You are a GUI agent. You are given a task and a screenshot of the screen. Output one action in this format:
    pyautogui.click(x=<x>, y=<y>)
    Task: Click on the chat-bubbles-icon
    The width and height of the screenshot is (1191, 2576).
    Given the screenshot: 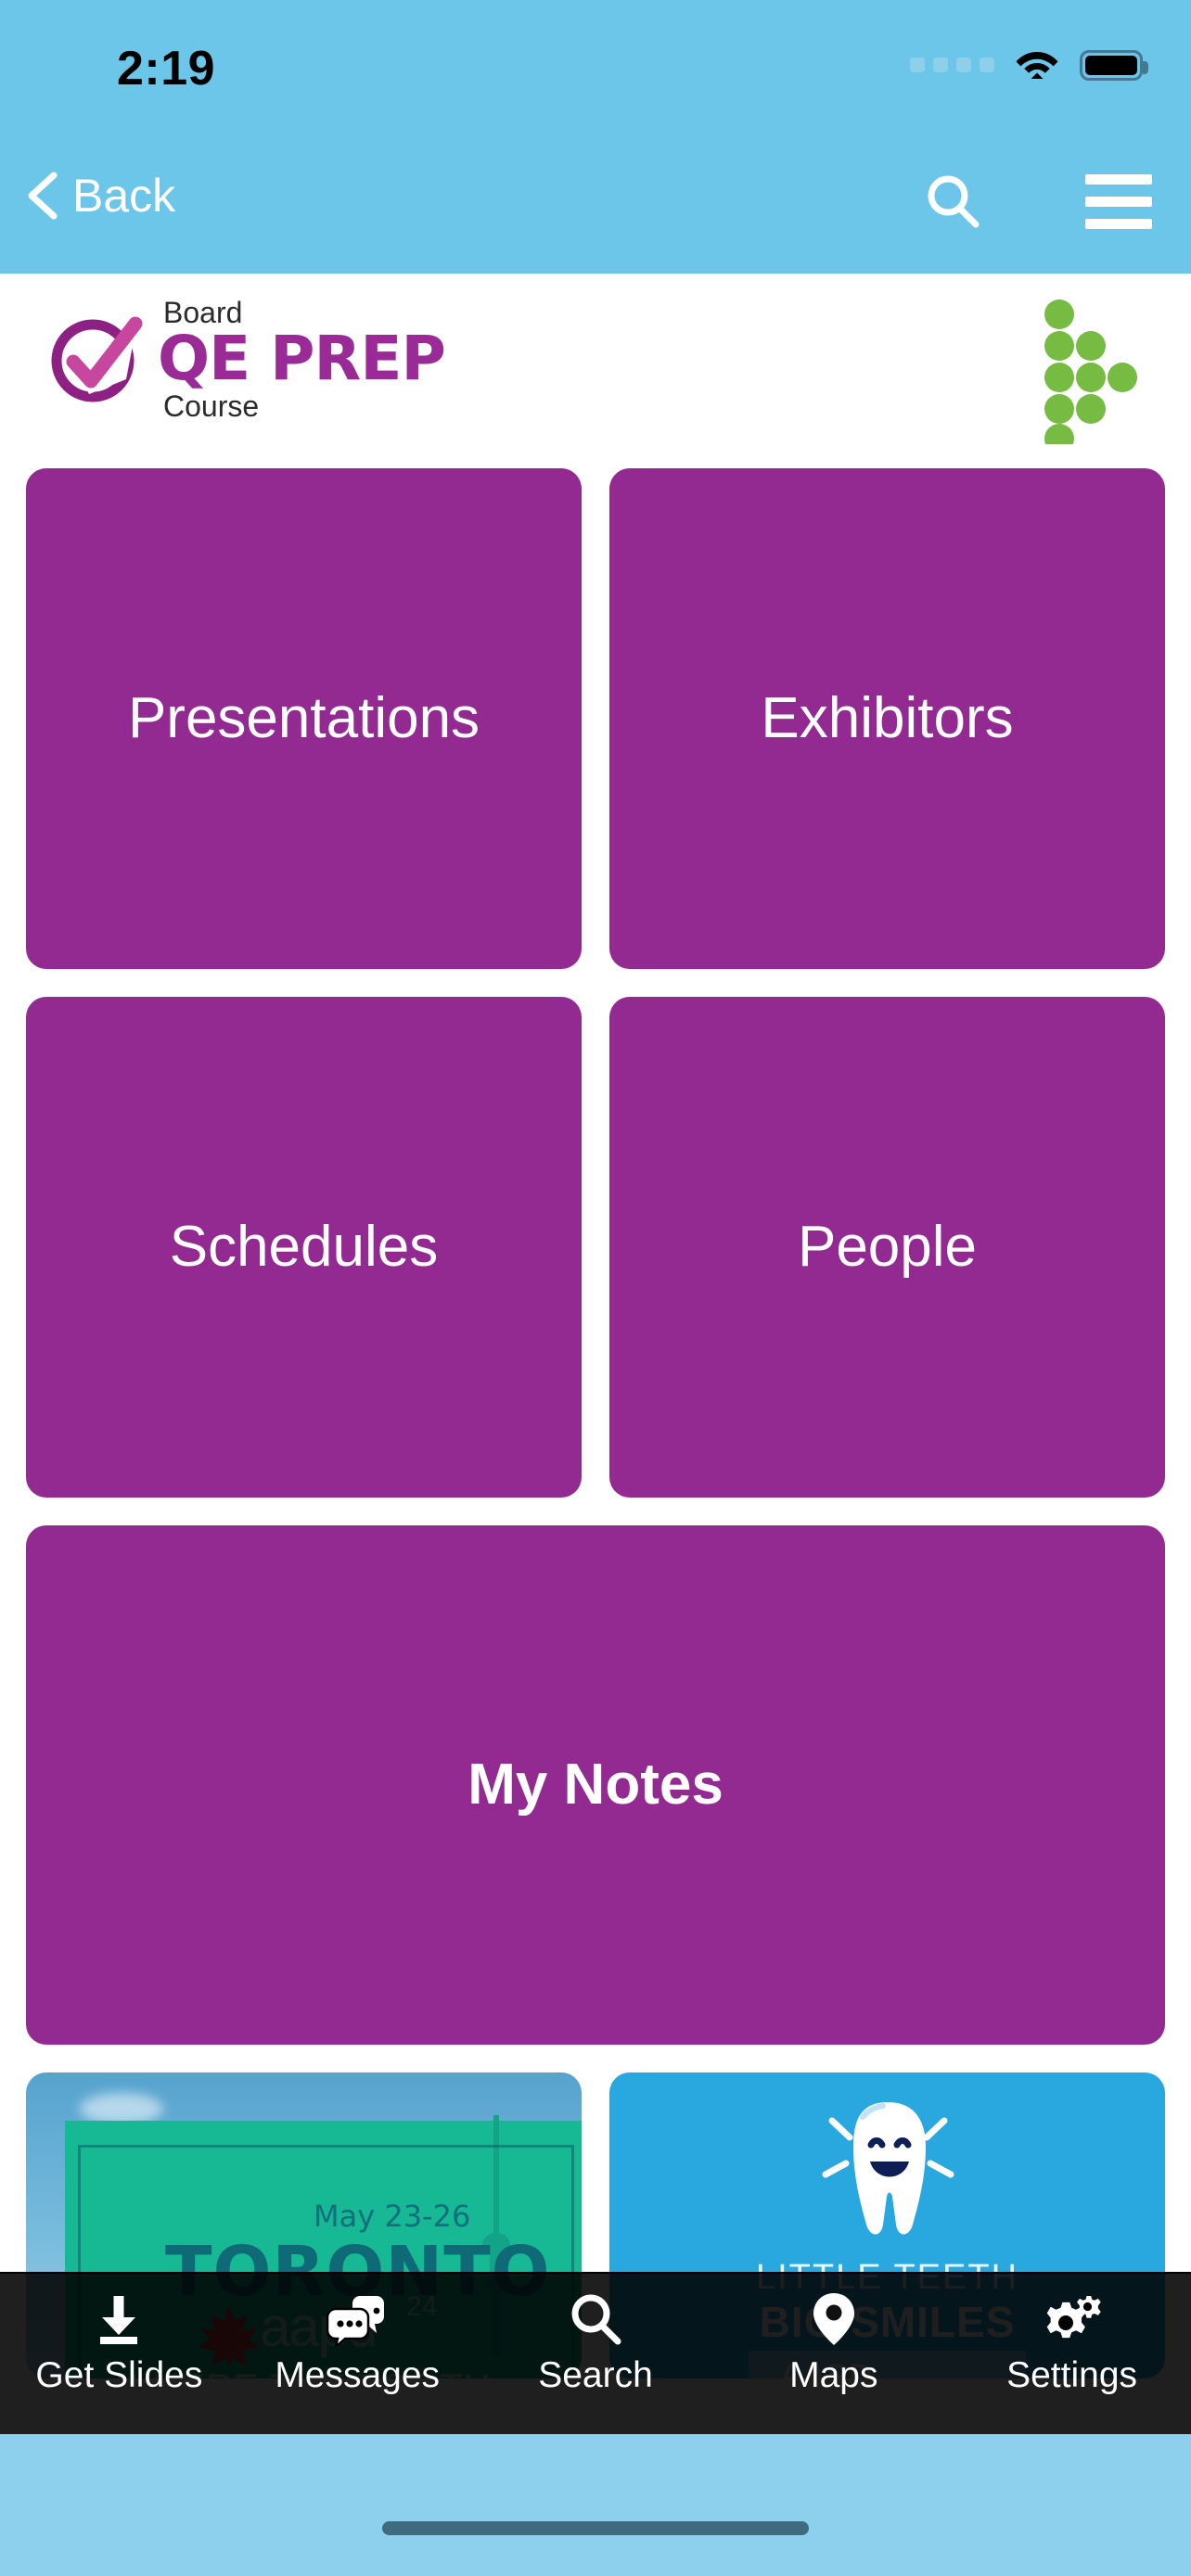 What is the action you would take?
    pyautogui.click(x=357, y=2319)
    